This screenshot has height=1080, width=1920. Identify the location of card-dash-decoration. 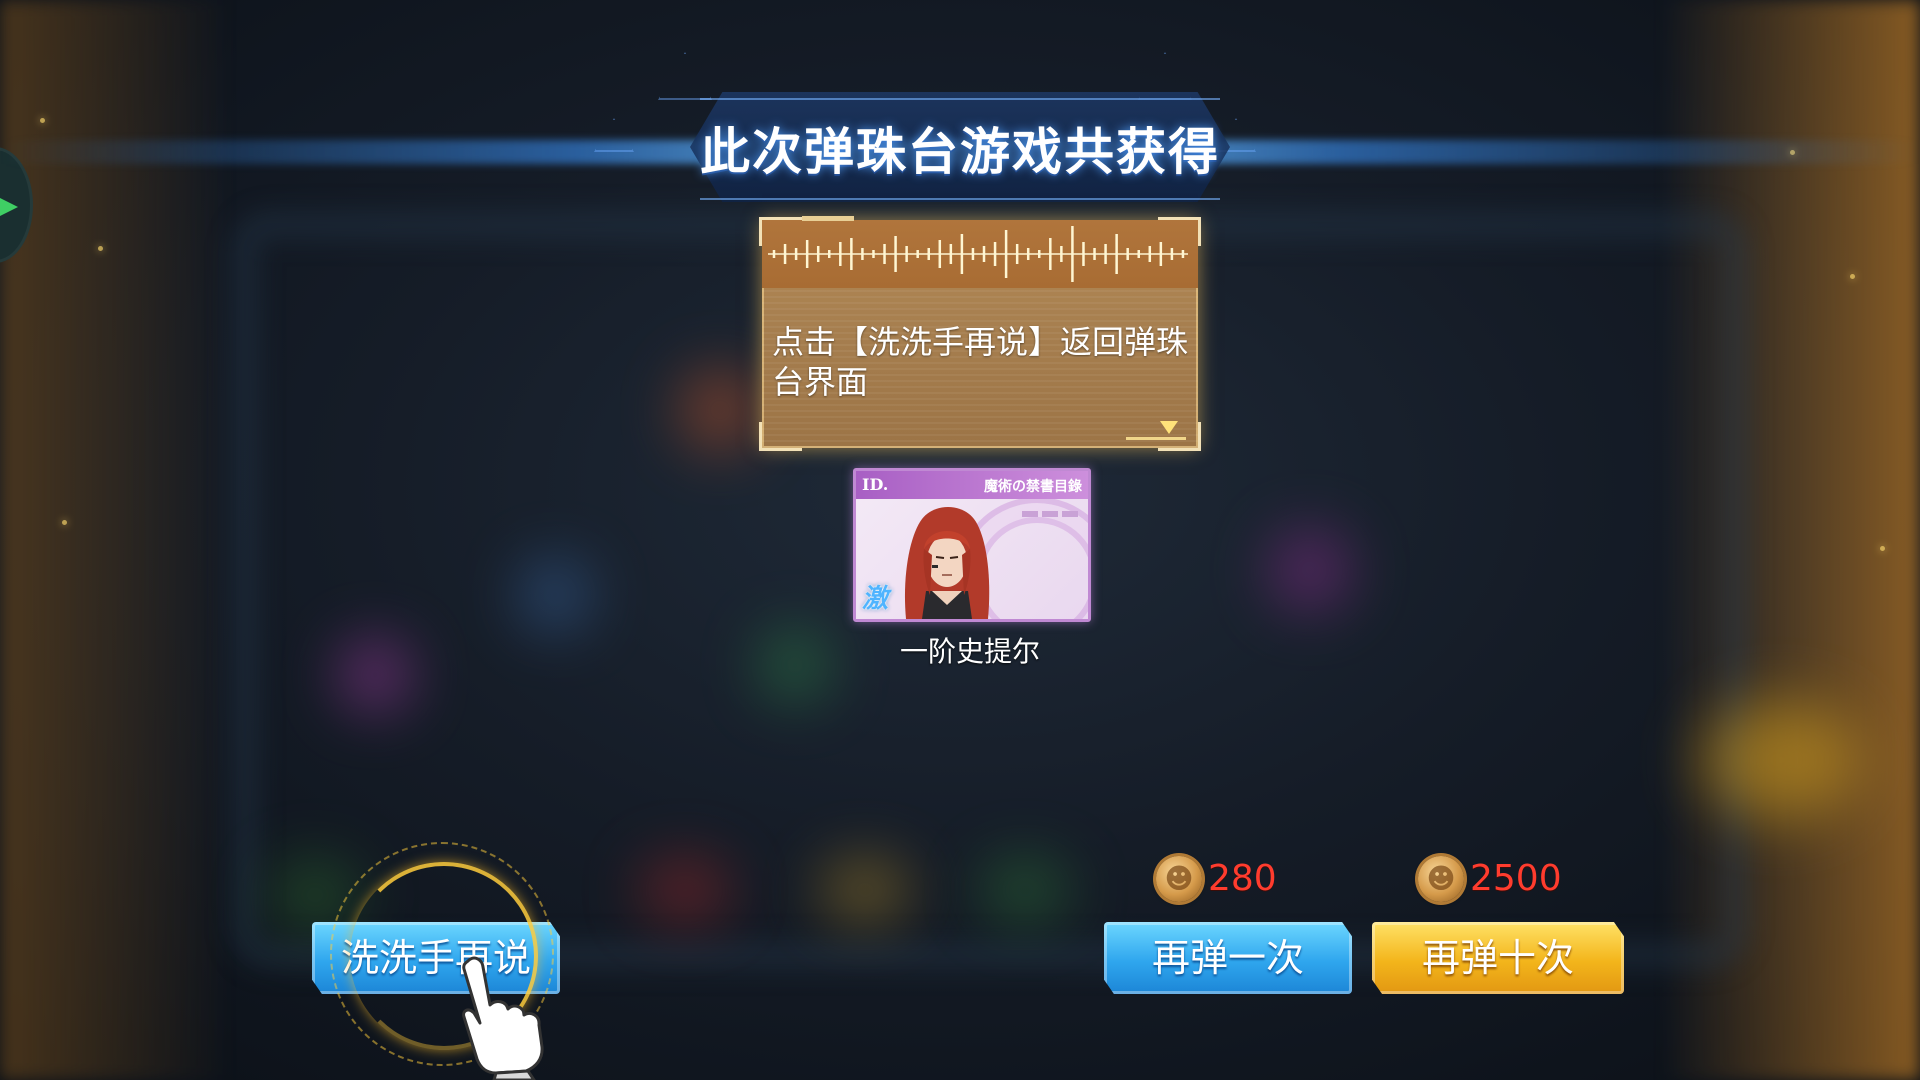
(1052, 514).